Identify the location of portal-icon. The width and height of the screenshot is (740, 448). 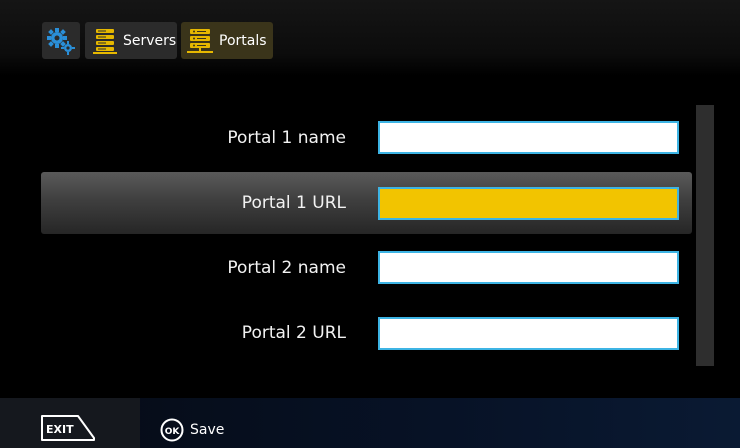
(200, 40).